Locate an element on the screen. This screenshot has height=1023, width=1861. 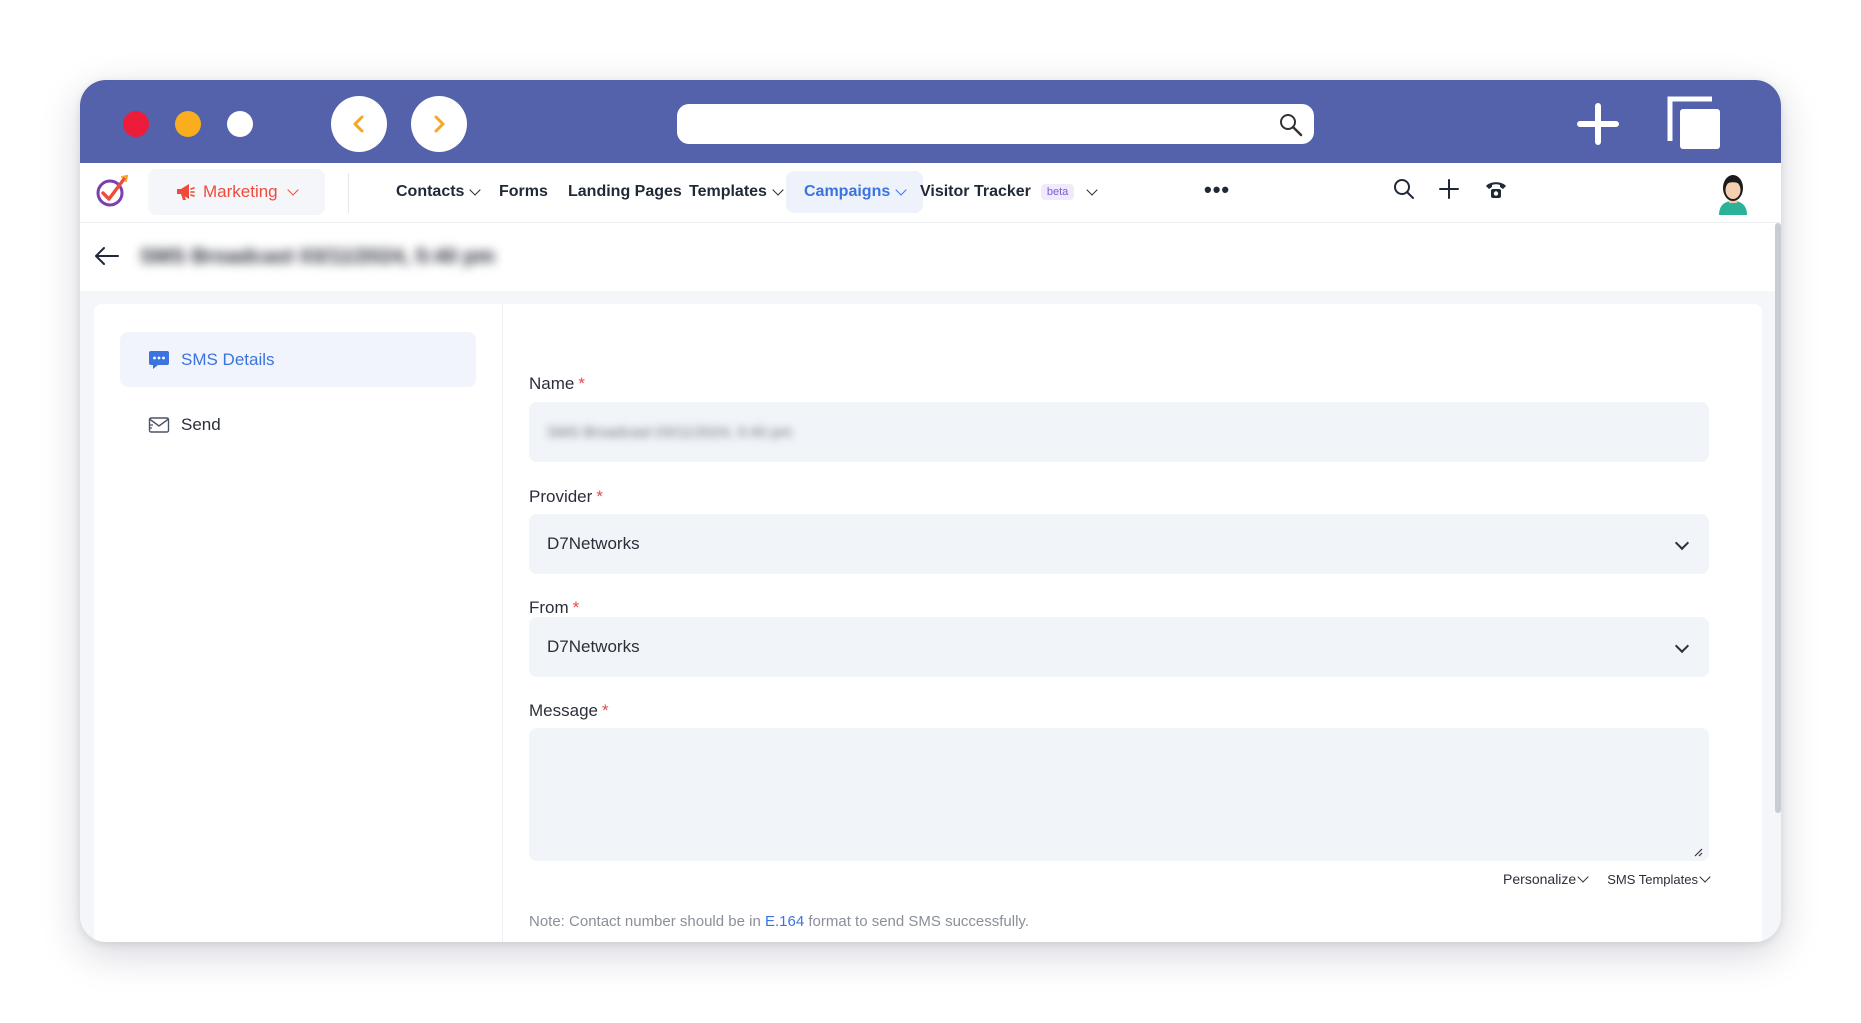
nav-campaigns: Campaigns is located at coordinates (855, 192).